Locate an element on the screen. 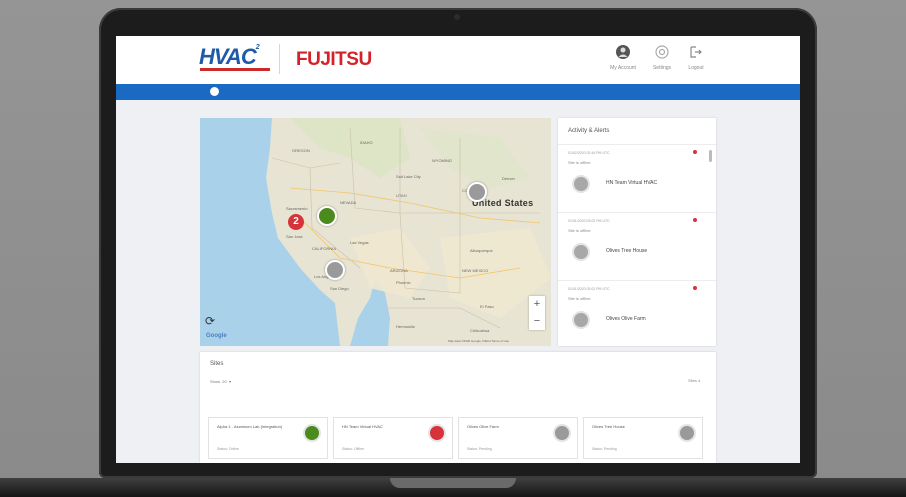  map-label-nevada: NEVADA is located at coordinates (348, 202).